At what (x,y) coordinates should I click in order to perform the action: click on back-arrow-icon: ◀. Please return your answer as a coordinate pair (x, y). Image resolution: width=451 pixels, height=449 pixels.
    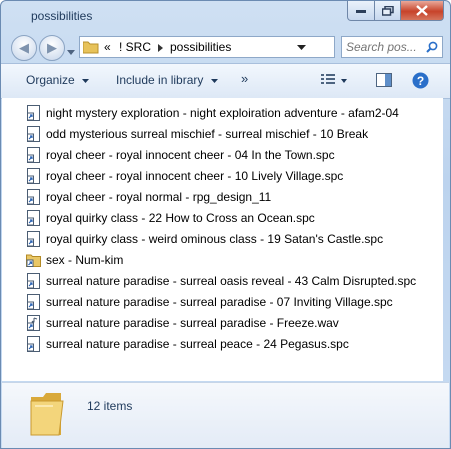
    Looking at the image, I should click on (24, 47).